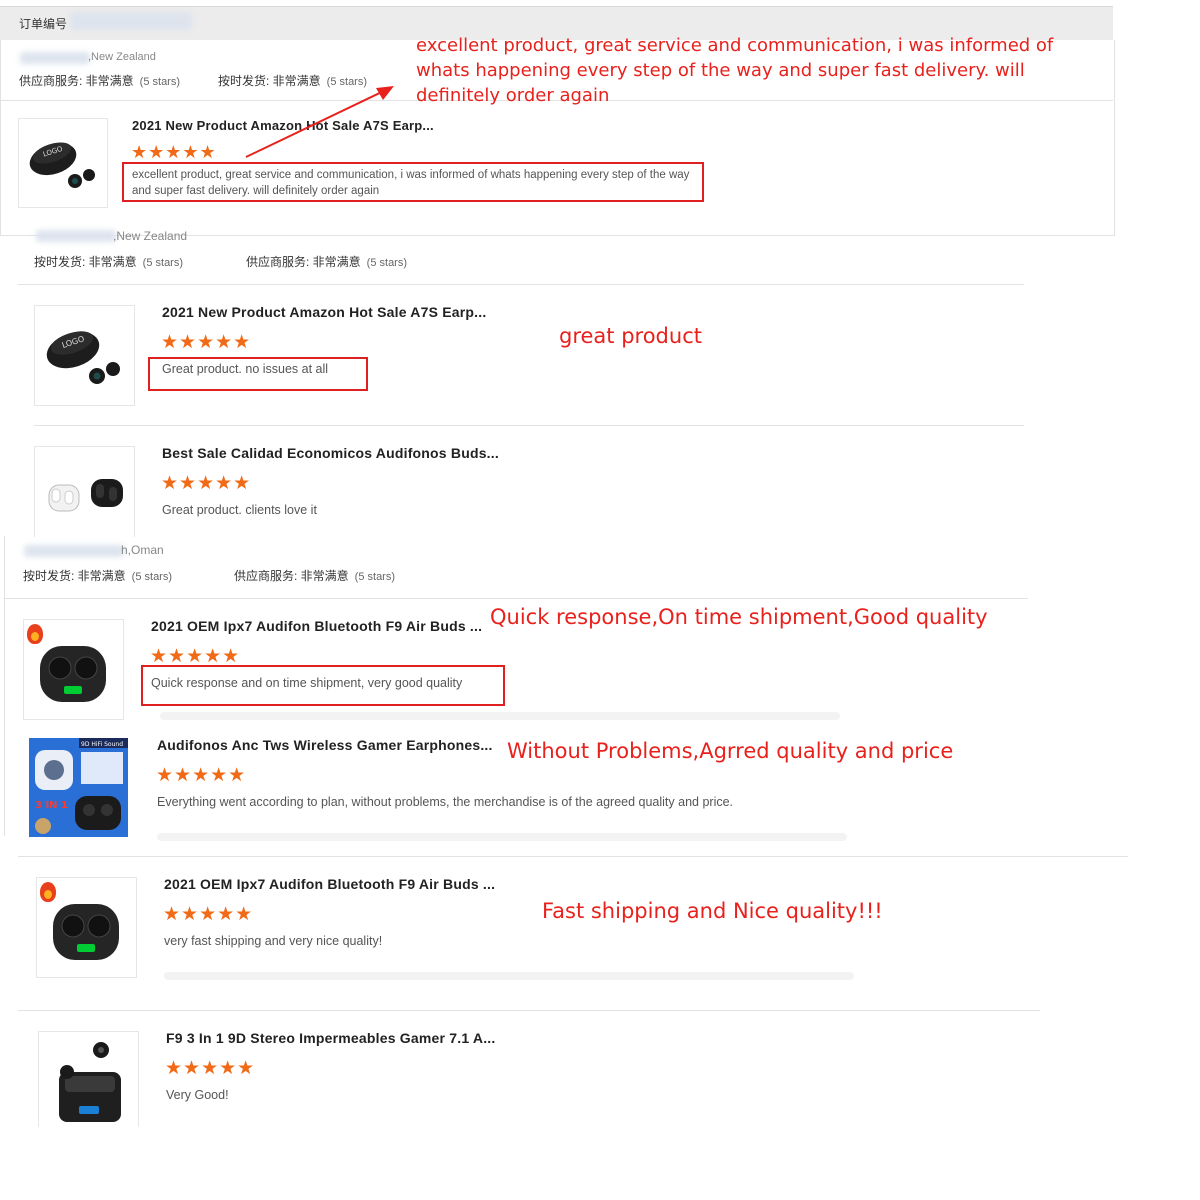 This screenshot has height=1200, width=1200. I want to click on order-number-label: 订单编号, so click(43, 24).